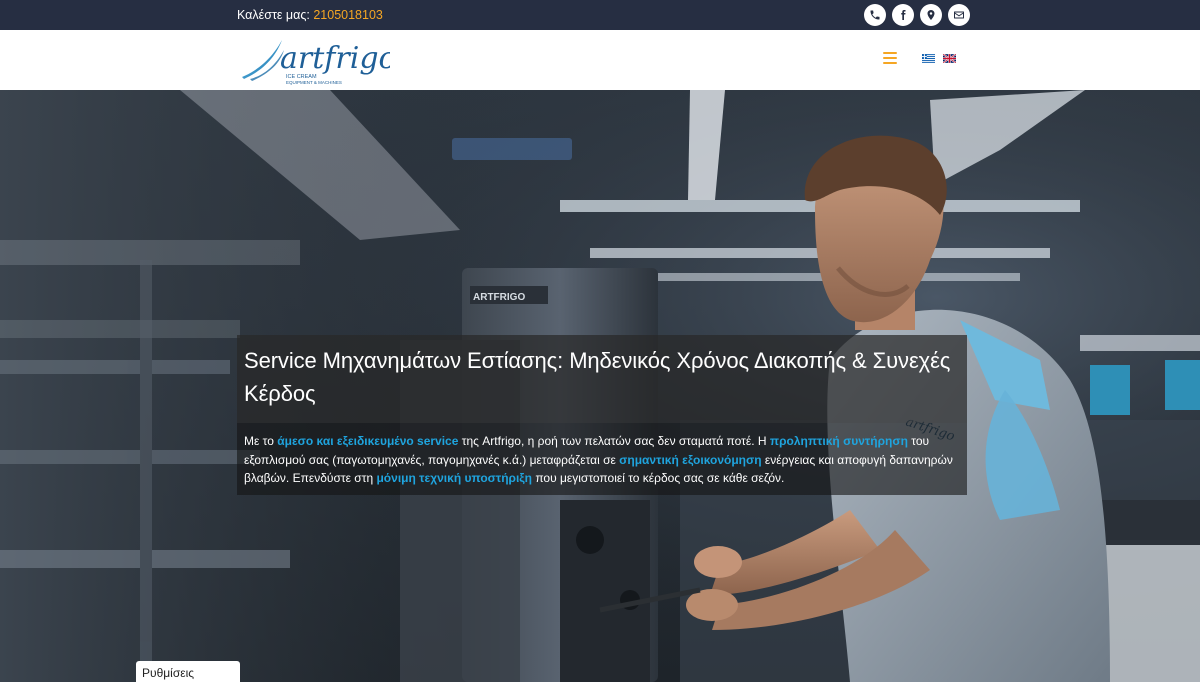 This screenshot has height=682, width=1200. Describe the element at coordinates (600, 15) in the screenshot. I see `top-bar: Καλέστε μας: 2105018103` at that location.